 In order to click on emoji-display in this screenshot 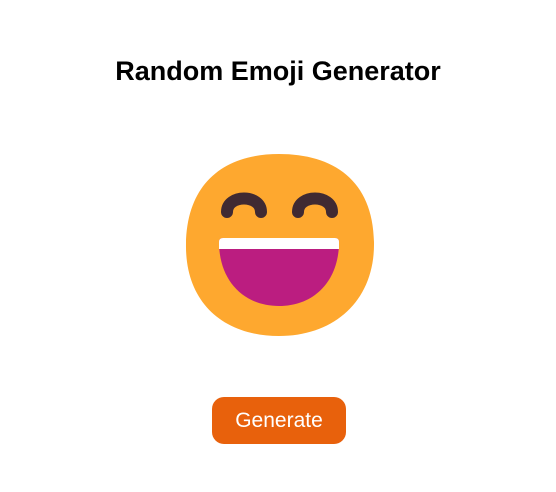, I will do `click(279, 244)`.